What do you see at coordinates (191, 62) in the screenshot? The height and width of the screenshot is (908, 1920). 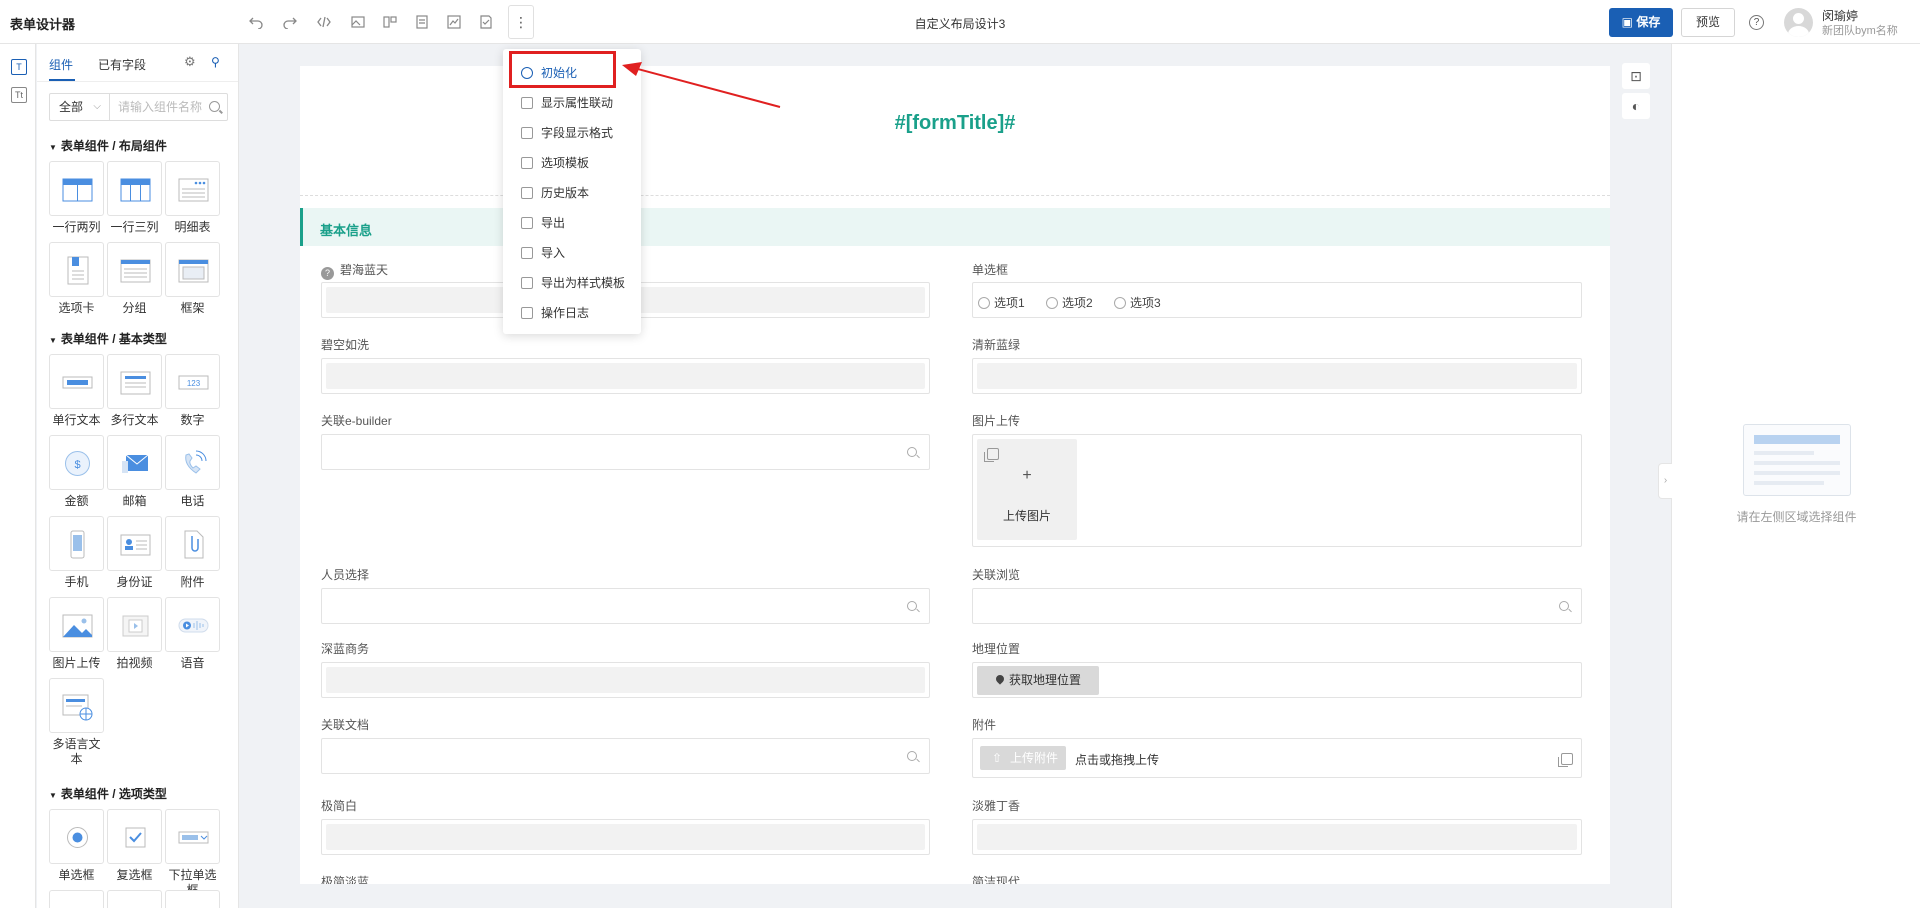 I see `gear-icon: ⚙` at bounding box center [191, 62].